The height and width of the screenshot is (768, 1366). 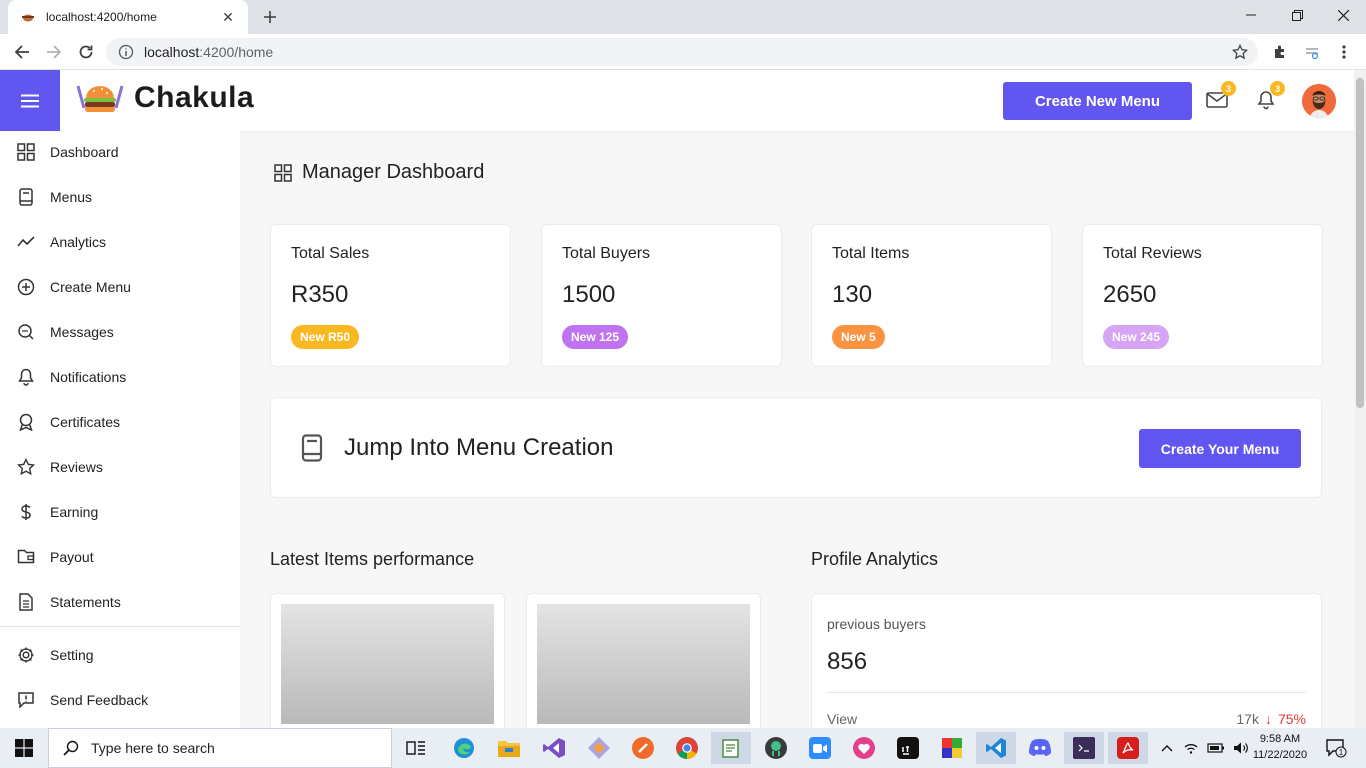 What do you see at coordinates (270, 17) in the screenshot?
I see `new-tab-icon` at bounding box center [270, 17].